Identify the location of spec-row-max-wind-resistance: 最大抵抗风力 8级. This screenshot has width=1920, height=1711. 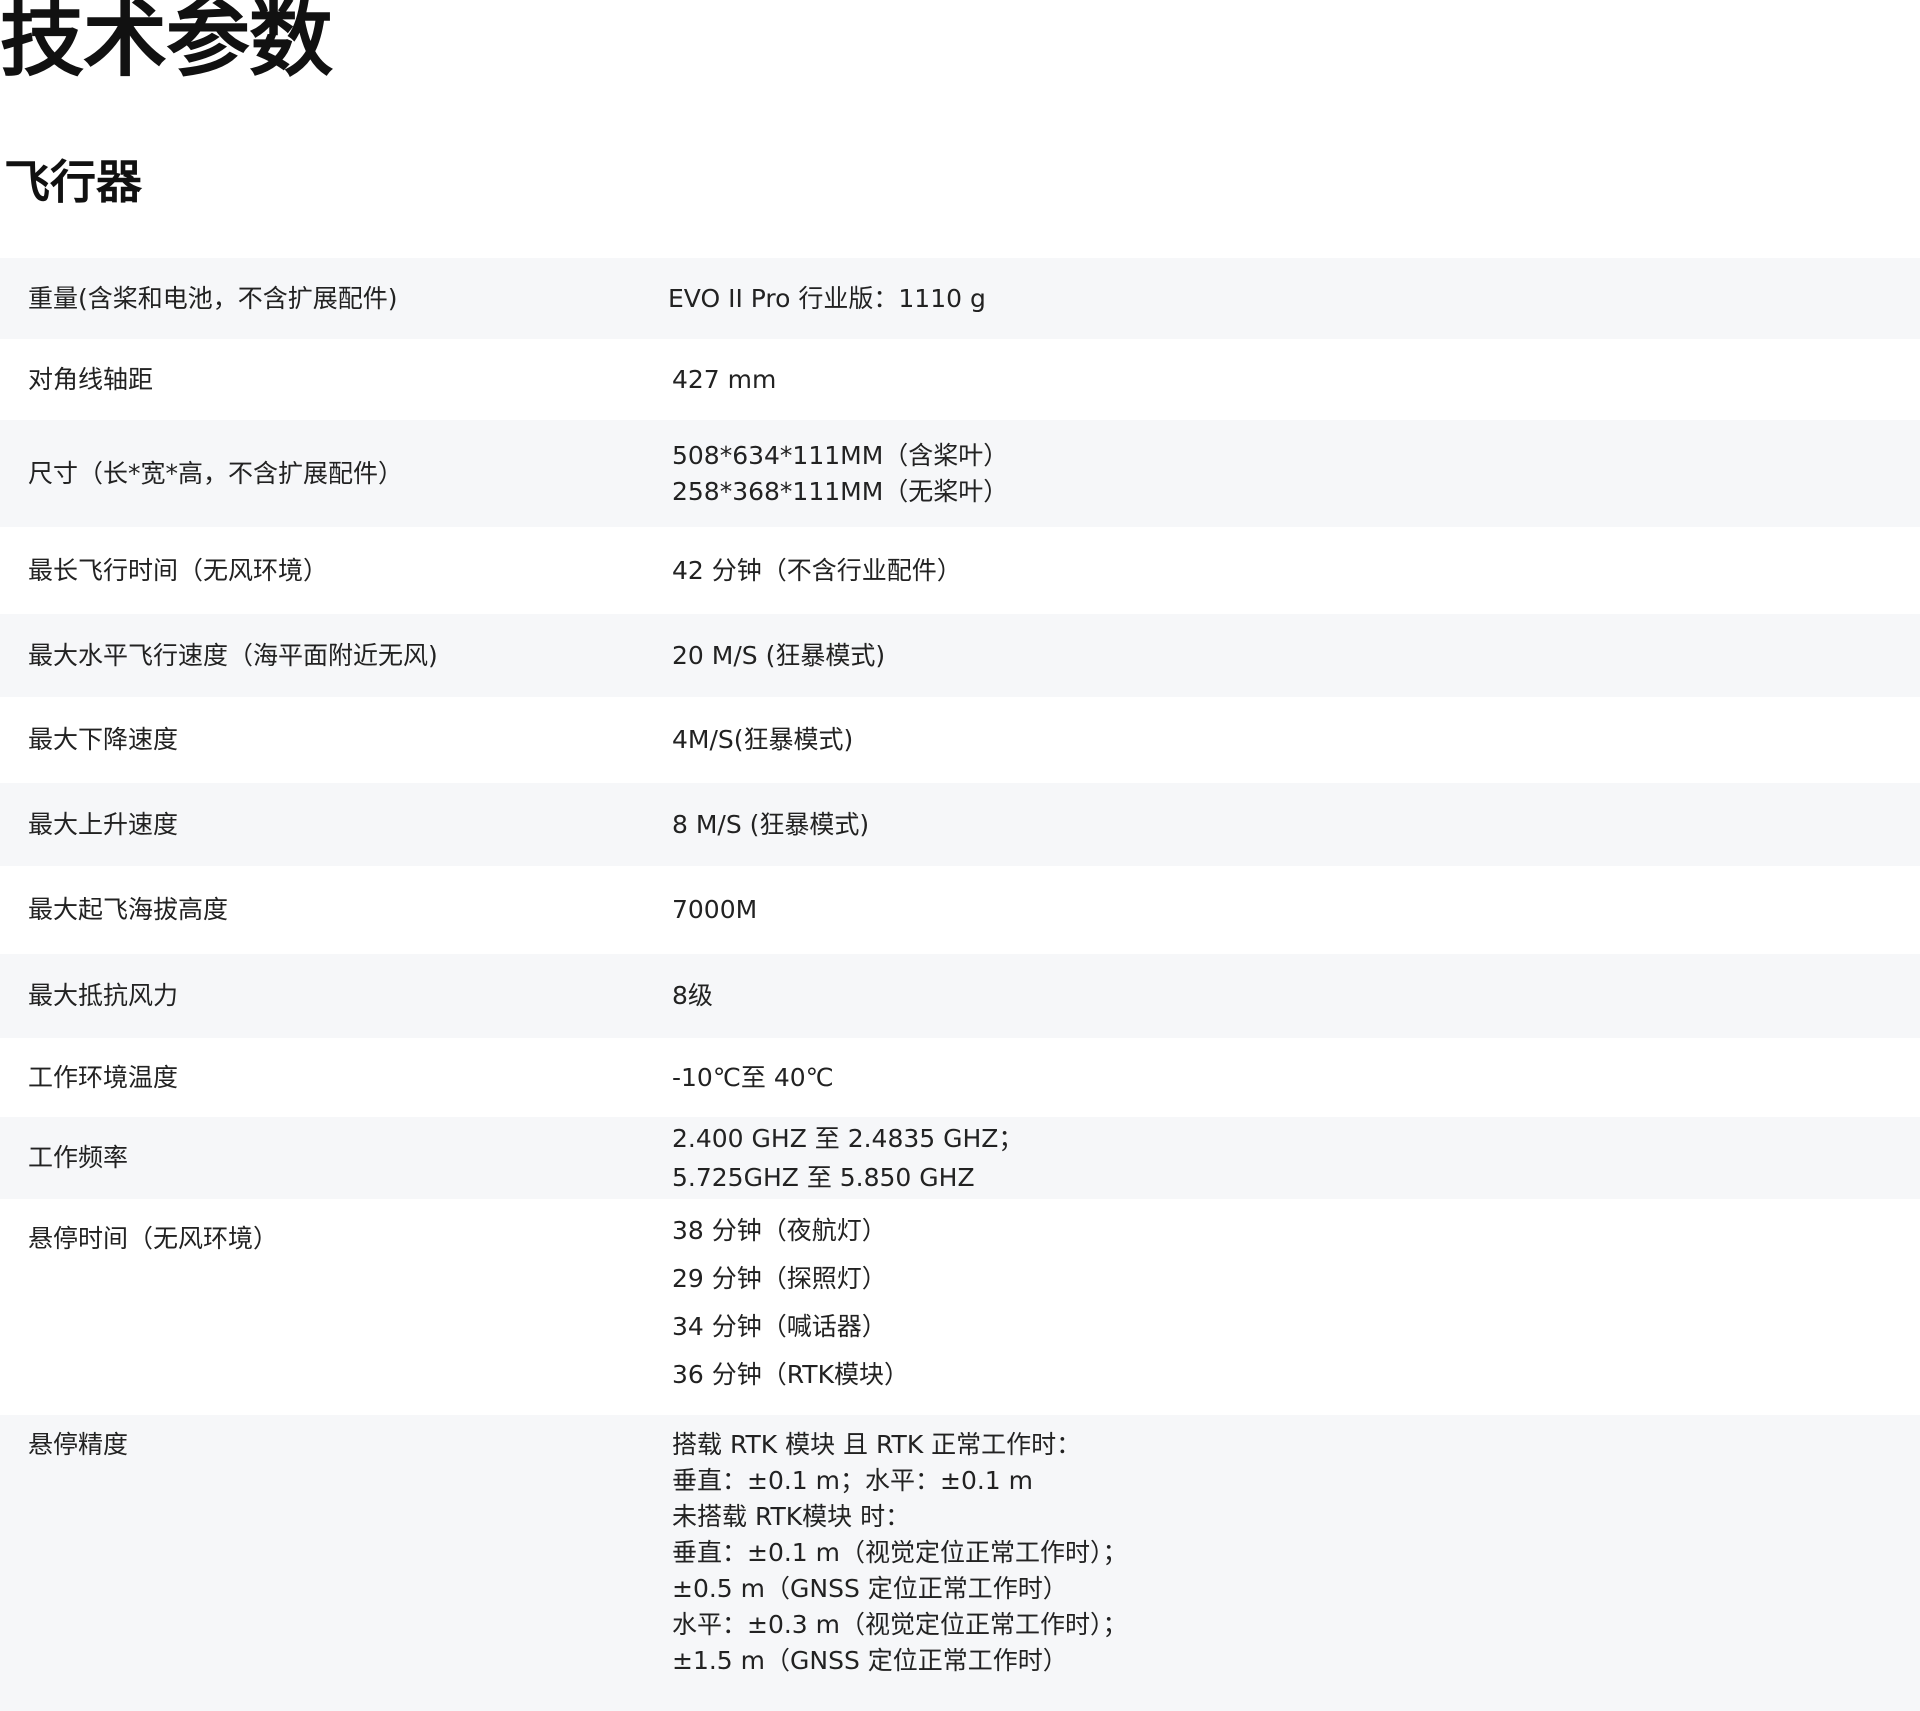
(960, 996).